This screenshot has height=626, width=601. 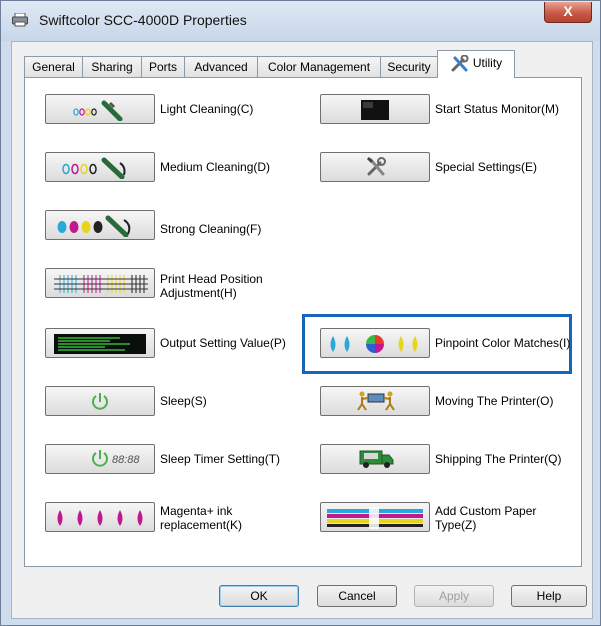 What do you see at coordinates (20, 20) in the screenshot?
I see `printer-icon` at bounding box center [20, 20].